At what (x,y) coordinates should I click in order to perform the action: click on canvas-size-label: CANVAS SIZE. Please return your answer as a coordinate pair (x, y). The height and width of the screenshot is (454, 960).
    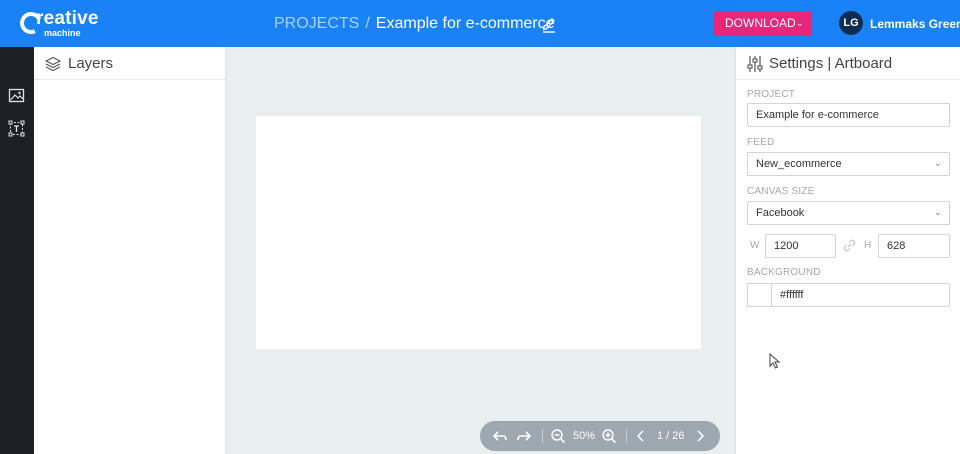
    Looking at the image, I should click on (781, 191).